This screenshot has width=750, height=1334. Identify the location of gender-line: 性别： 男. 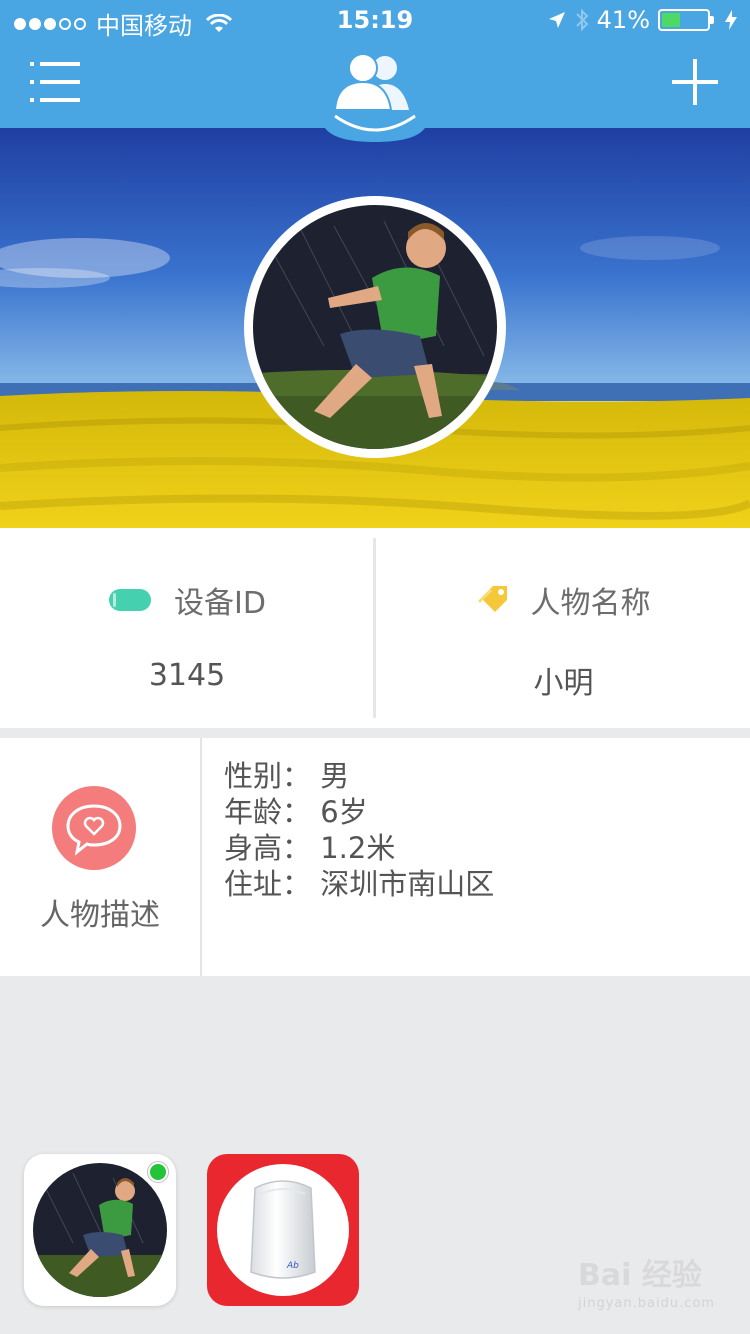
(287, 776).